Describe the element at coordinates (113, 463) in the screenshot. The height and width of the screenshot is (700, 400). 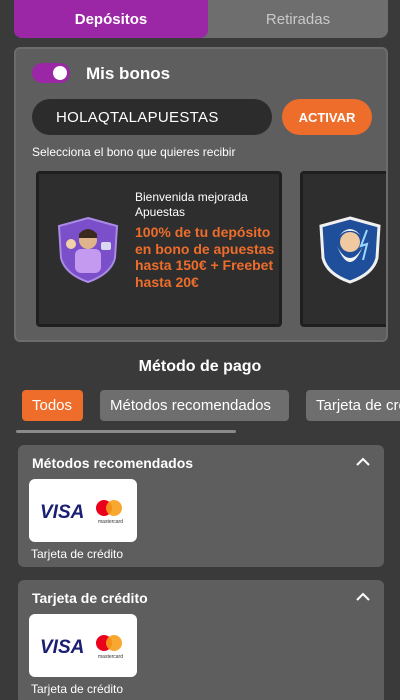
I see `section-header: Métodos recomendados` at that location.